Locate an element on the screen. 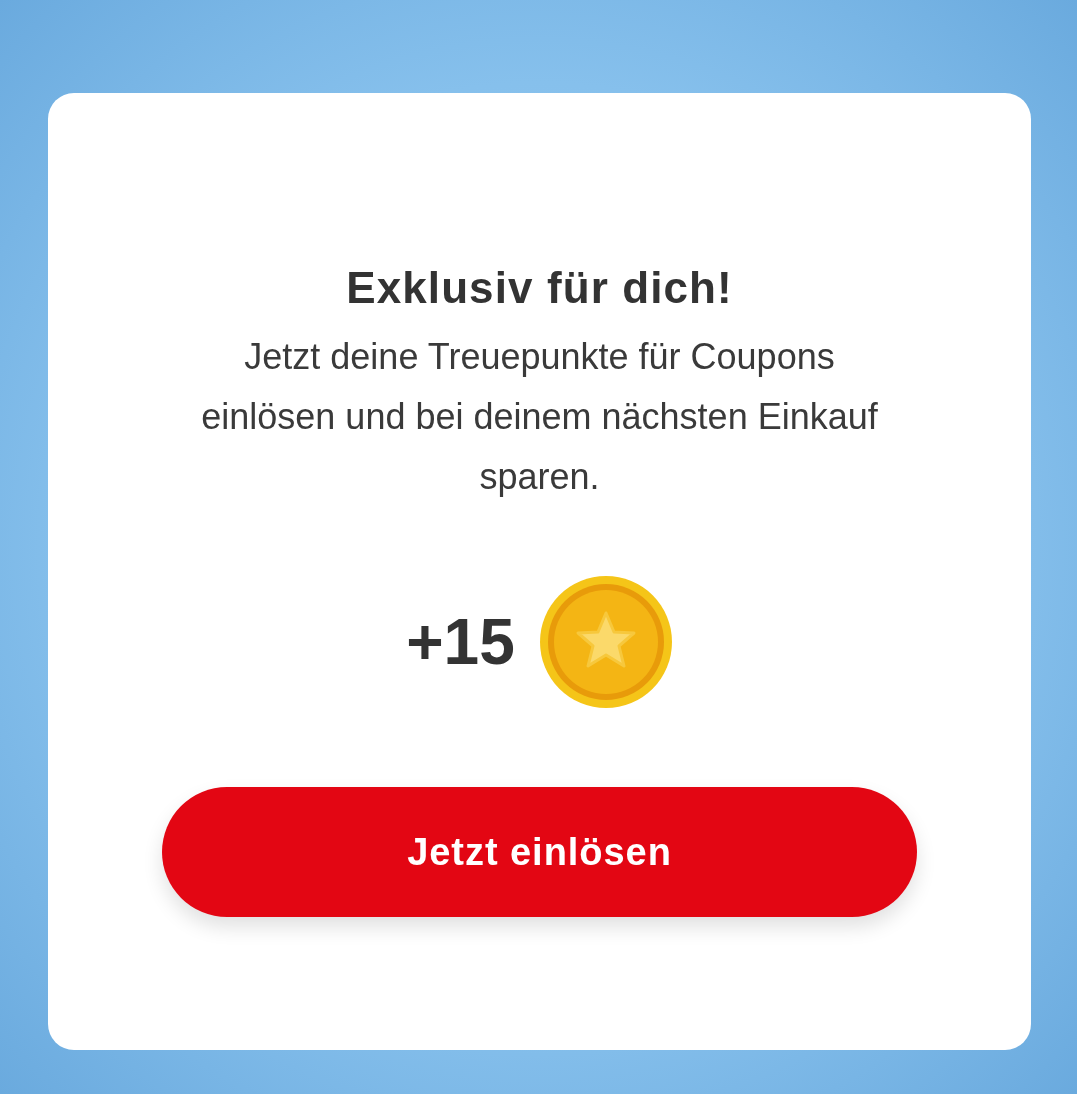 The height and width of the screenshot is (1094, 1077). dialog-title: Exklusiv für dich! is located at coordinates (539, 288).